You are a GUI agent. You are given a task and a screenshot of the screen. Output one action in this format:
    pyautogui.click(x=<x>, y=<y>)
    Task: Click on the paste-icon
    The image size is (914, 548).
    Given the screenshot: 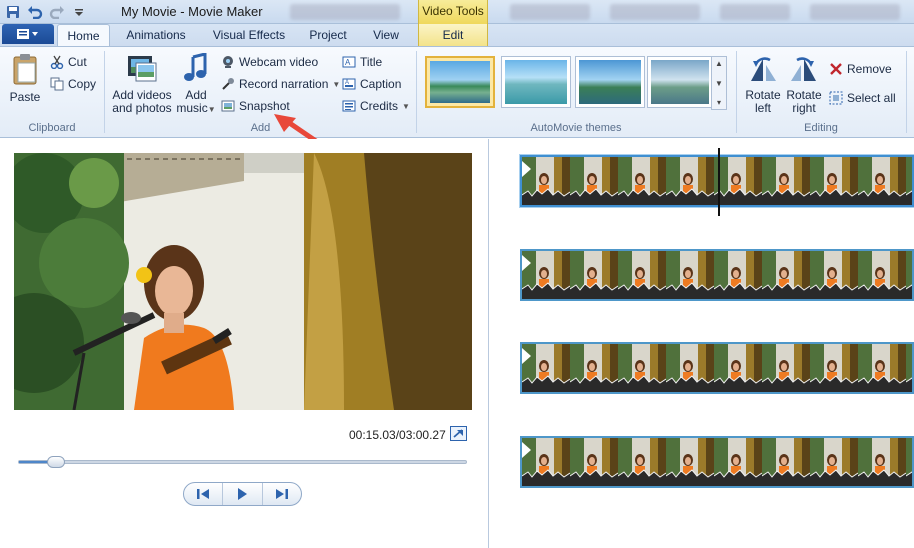 What is the action you would take?
    pyautogui.click(x=25, y=69)
    